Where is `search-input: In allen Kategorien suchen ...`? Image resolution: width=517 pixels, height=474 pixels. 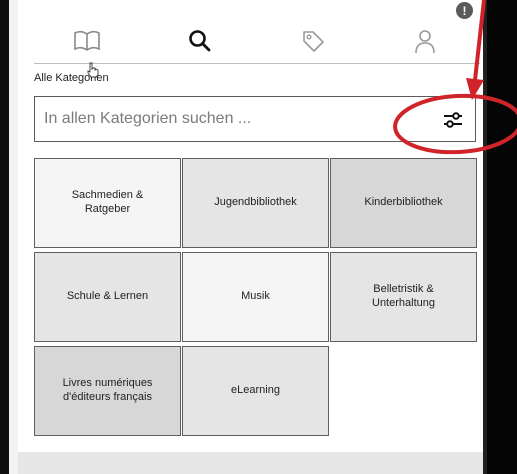
search-input: In allen Kategorien suchen ... is located at coordinates (147, 119).